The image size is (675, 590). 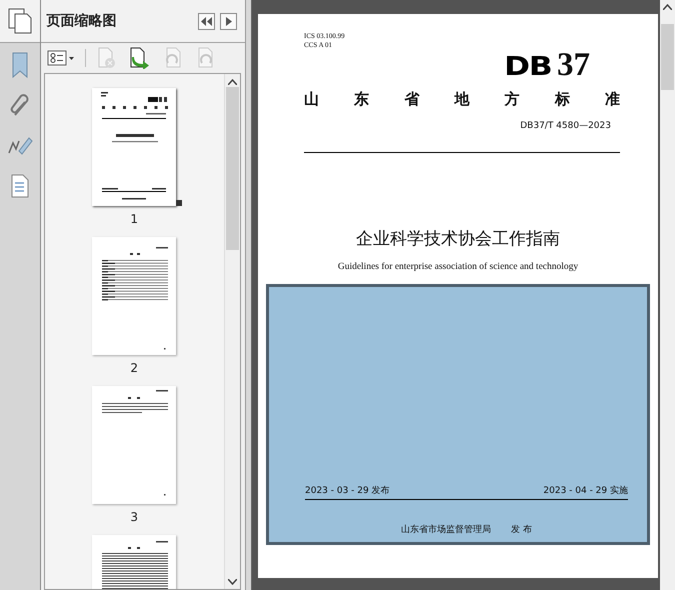 What do you see at coordinates (134, 219) in the screenshot?
I see `page-number: 1` at bounding box center [134, 219].